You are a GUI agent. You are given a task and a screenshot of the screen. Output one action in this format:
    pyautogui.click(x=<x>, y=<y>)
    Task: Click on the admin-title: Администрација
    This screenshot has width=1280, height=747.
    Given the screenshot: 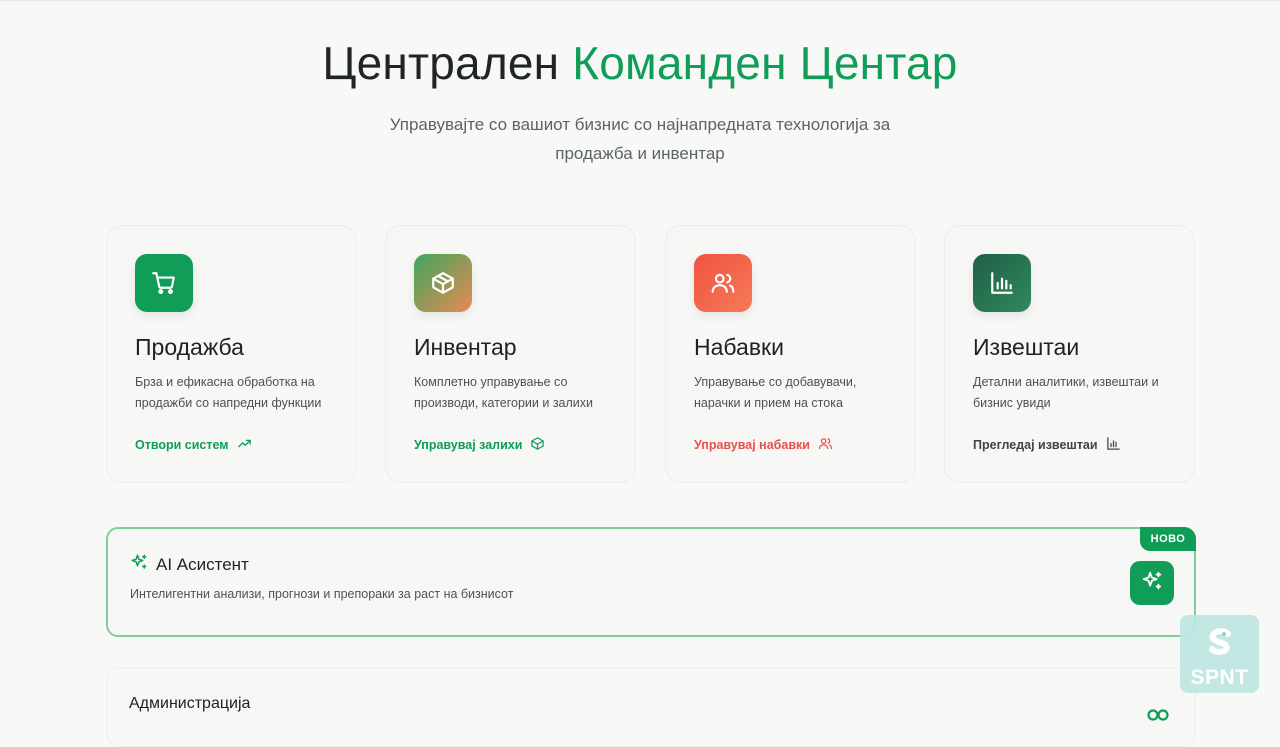 What is the action you would take?
    pyautogui.click(x=190, y=703)
    